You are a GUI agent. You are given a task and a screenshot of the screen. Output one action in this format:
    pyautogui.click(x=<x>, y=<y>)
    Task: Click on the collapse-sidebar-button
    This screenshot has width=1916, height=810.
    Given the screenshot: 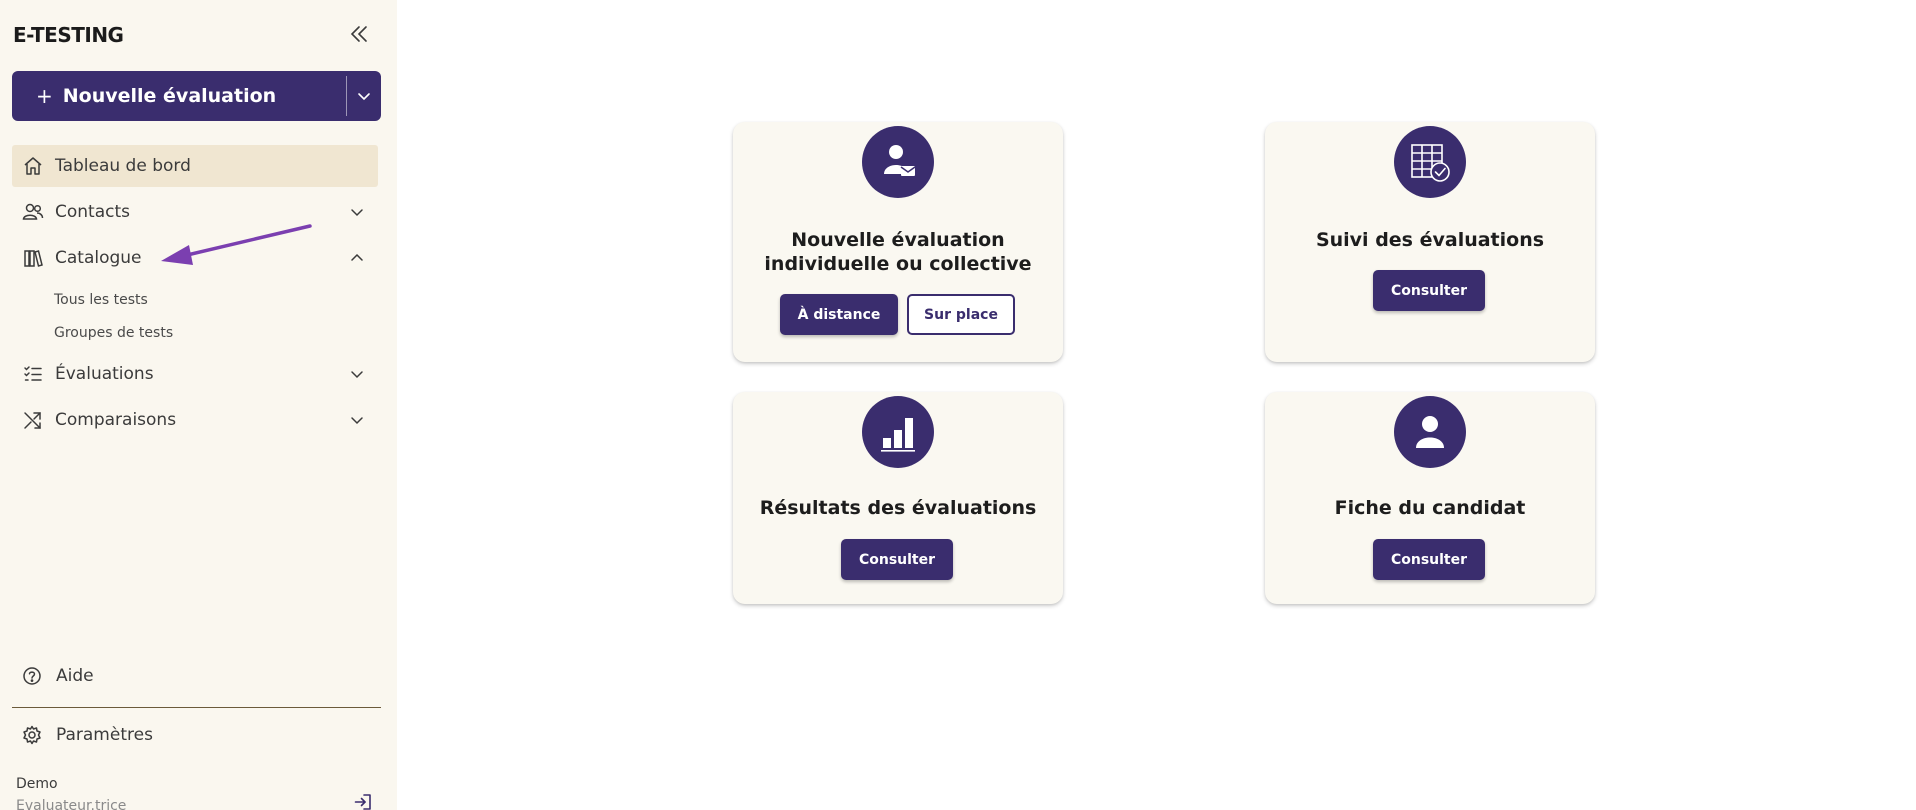 What is the action you would take?
    pyautogui.click(x=359, y=34)
    